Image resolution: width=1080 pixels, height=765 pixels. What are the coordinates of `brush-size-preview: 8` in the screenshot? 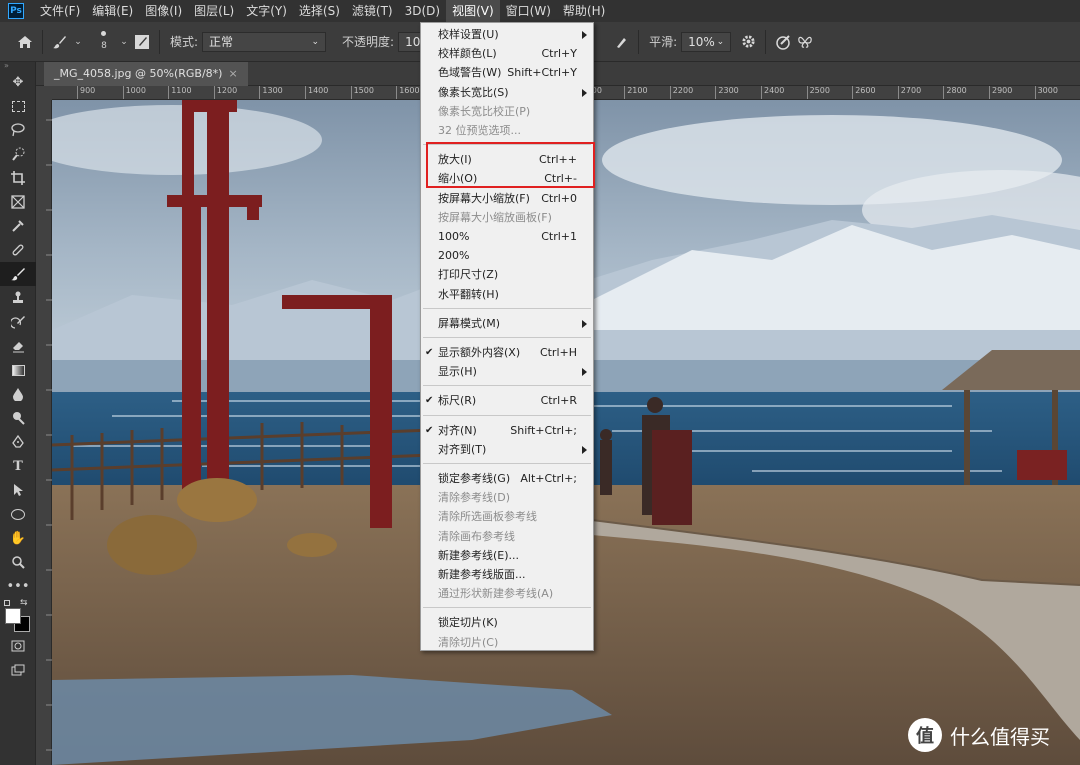 It's located at (104, 42).